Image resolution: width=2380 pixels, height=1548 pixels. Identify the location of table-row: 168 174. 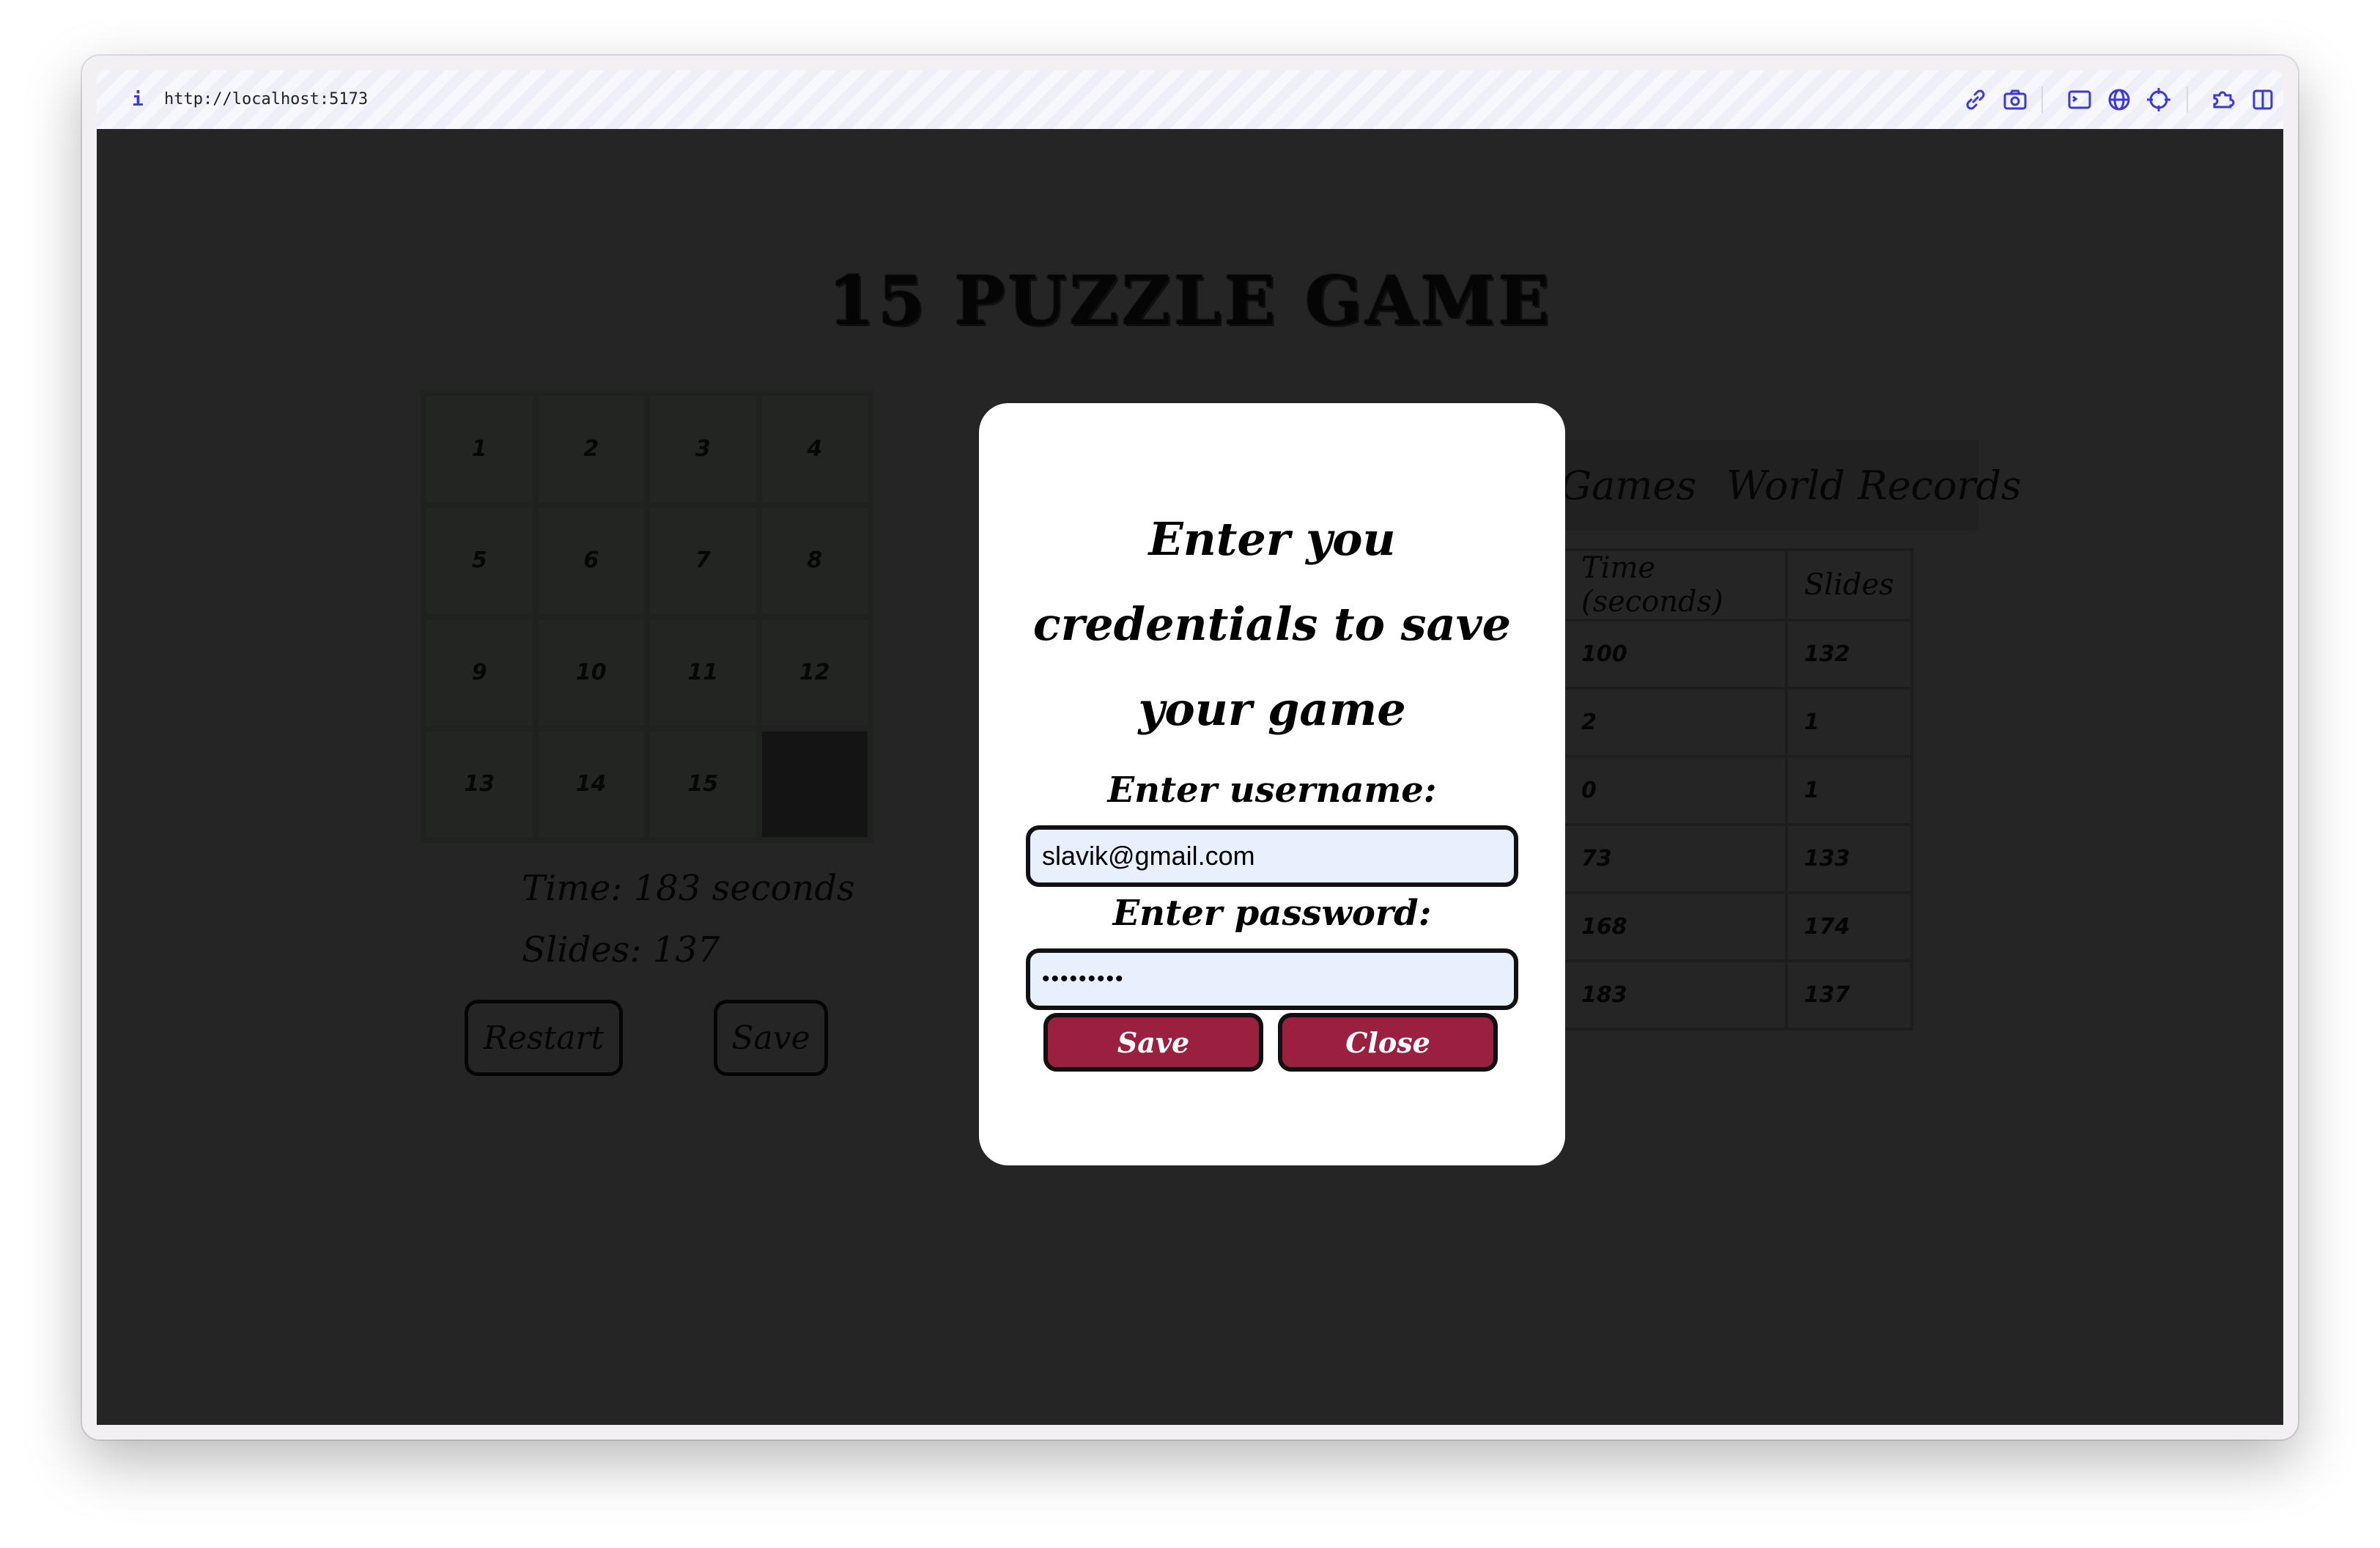
(1737, 926).